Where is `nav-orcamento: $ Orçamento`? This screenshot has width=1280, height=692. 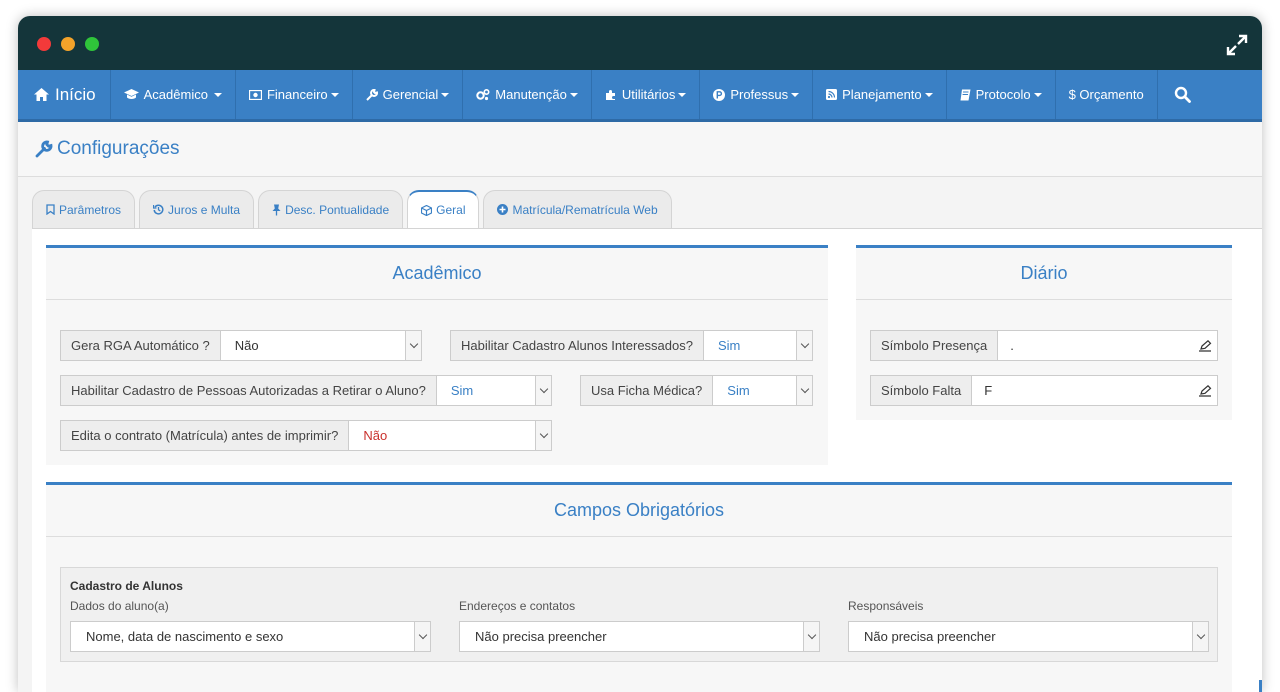
nav-orcamento: $ Orçamento is located at coordinates (1107, 94).